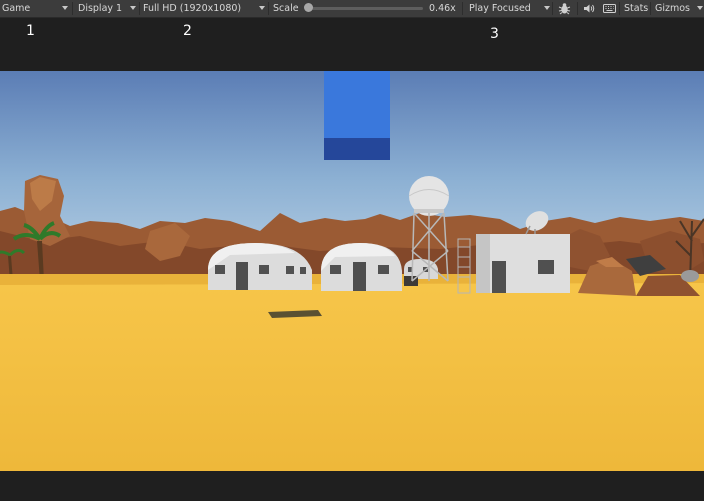 The width and height of the screenshot is (704, 501). Describe the element at coordinates (65, 8) in the screenshot. I see `view-dropdown-chevron-icon` at that location.